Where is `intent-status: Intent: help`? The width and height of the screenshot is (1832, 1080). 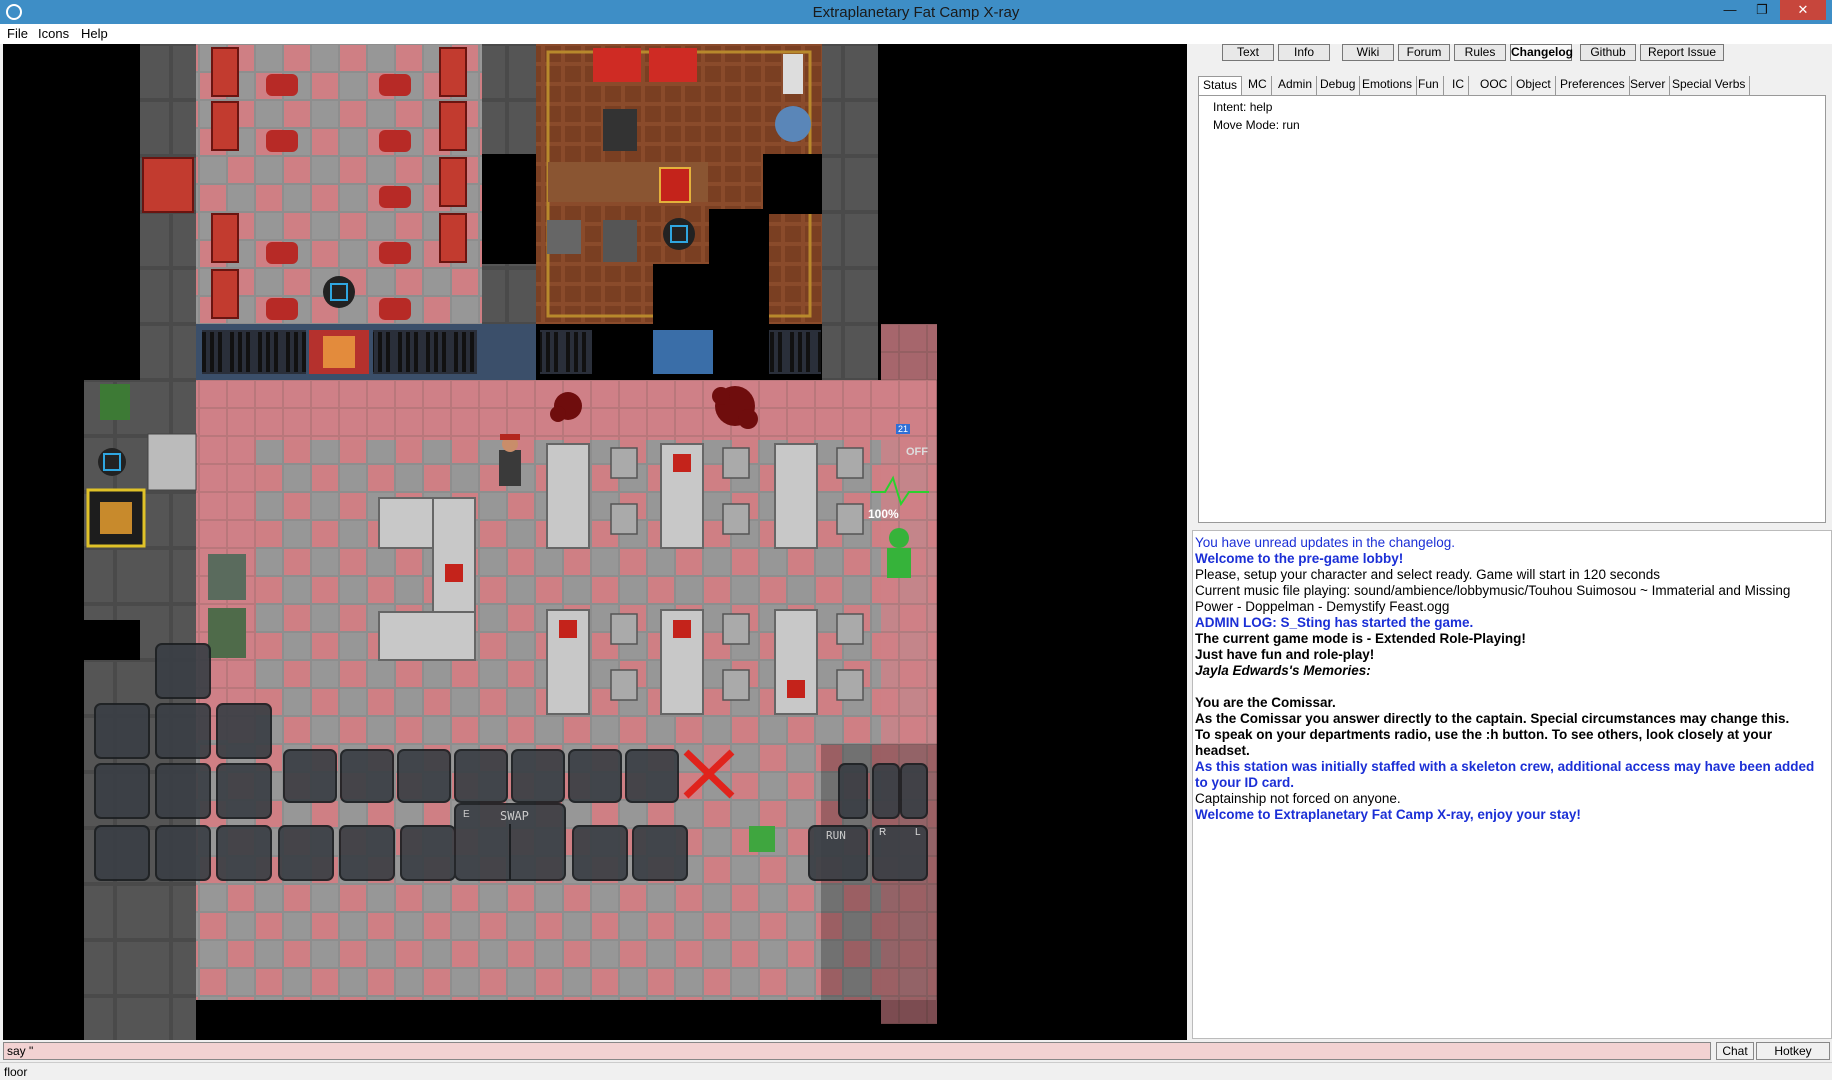 intent-status: Intent: help is located at coordinates (1243, 107).